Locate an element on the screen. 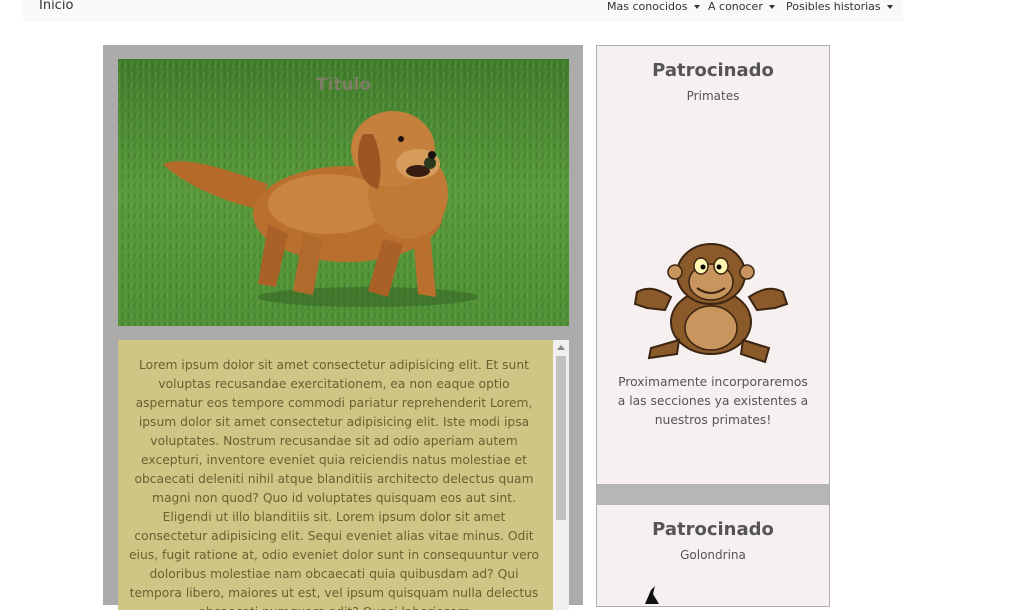 This screenshot has height=610, width=1015. monkey-image is located at coordinates (711, 303).